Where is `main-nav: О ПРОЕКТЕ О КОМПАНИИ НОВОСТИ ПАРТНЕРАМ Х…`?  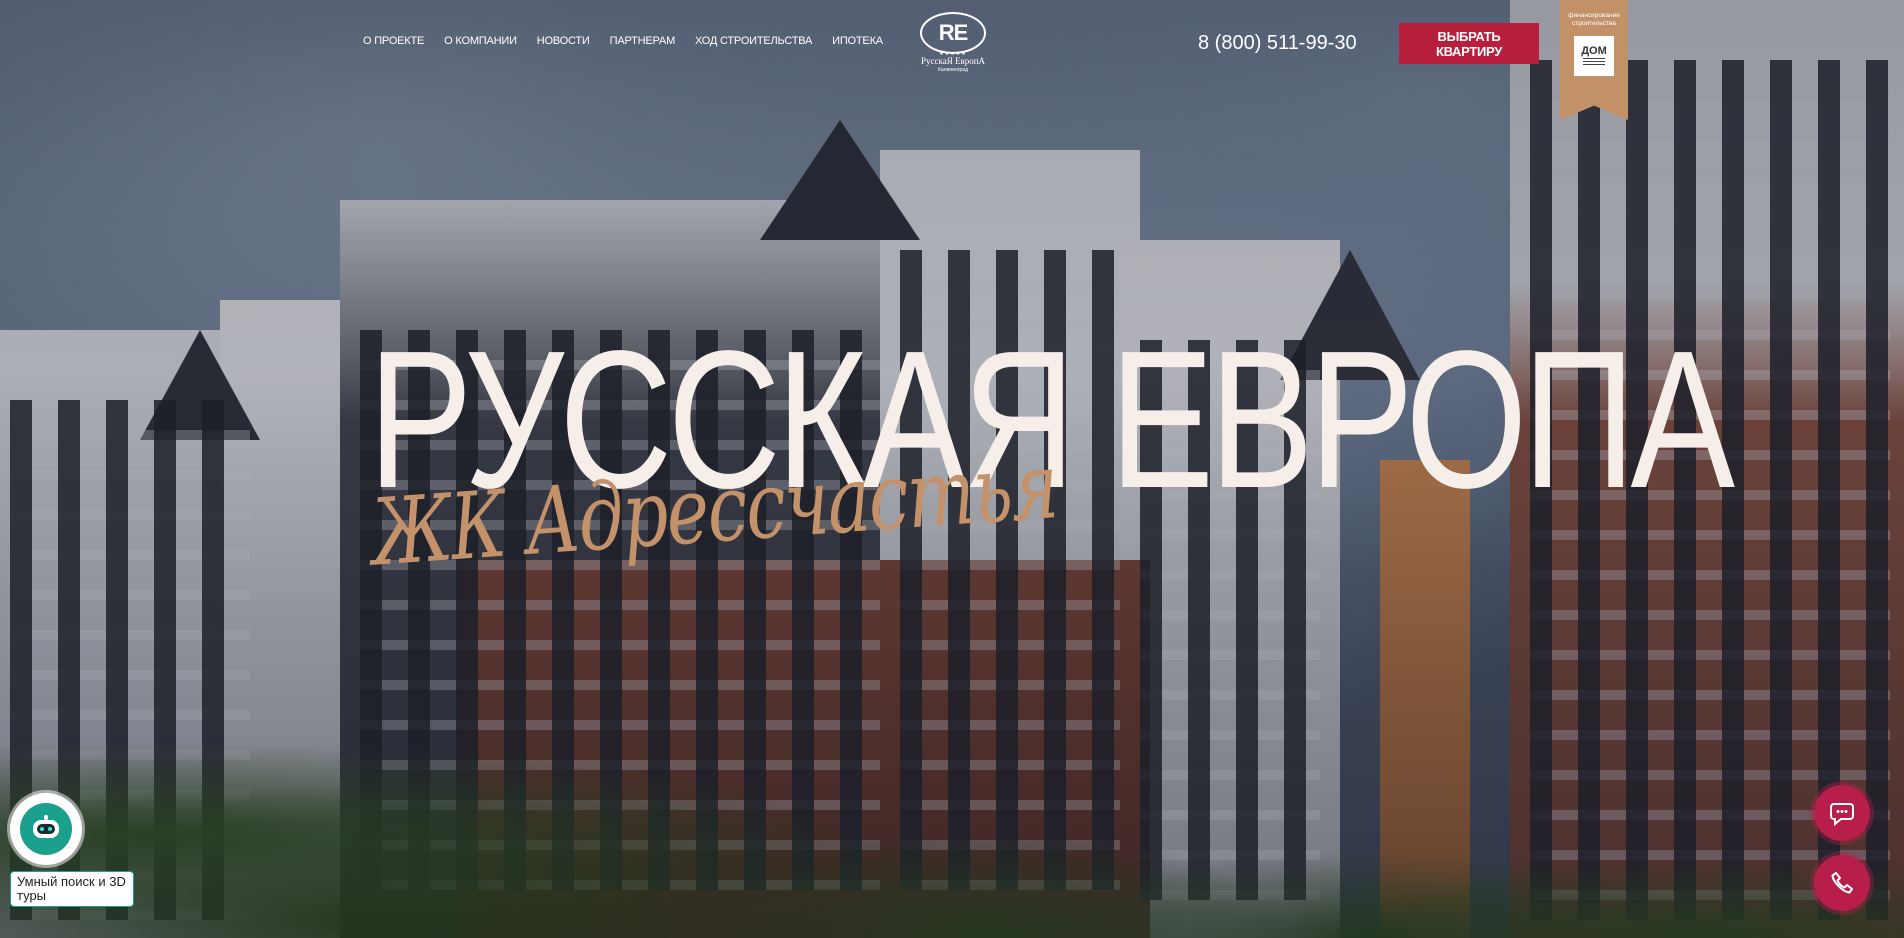
main-nav: О ПРОЕКТЕ О КОМПАНИИ НОВОСТИ ПАРТНЕРАМ Х… is located at coordinates (633, 41).